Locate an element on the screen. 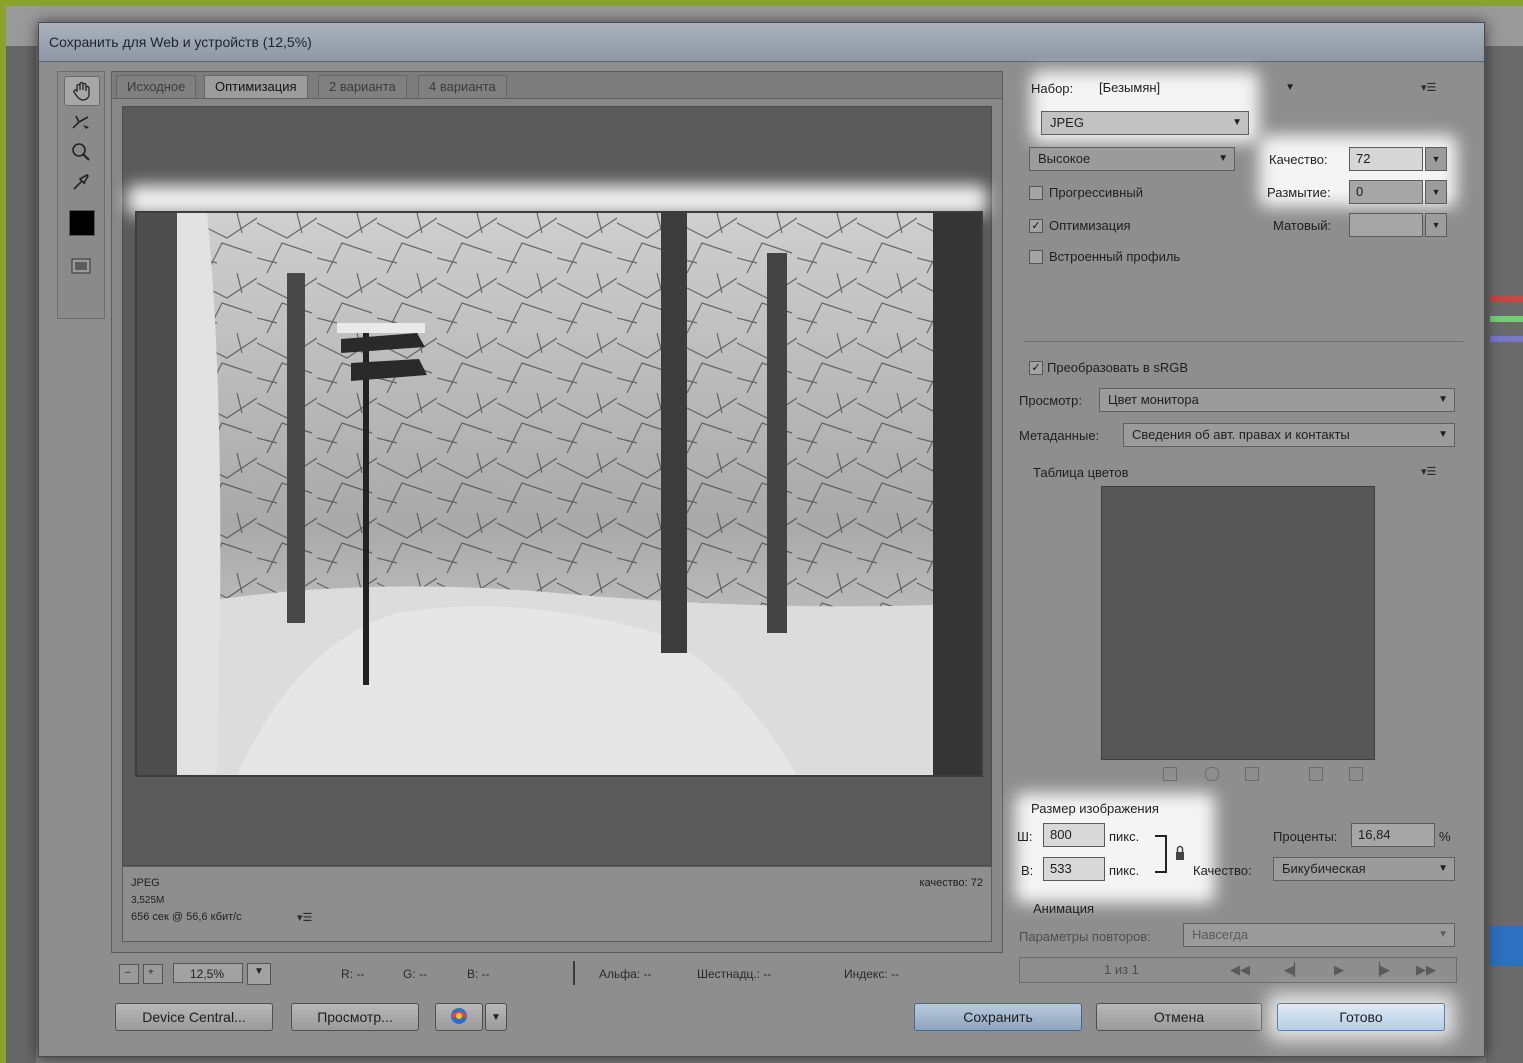 The width and height of the screenshot is (1523, 1063). status-alpha: Альфа: -- is located at coordinates (625, 974).